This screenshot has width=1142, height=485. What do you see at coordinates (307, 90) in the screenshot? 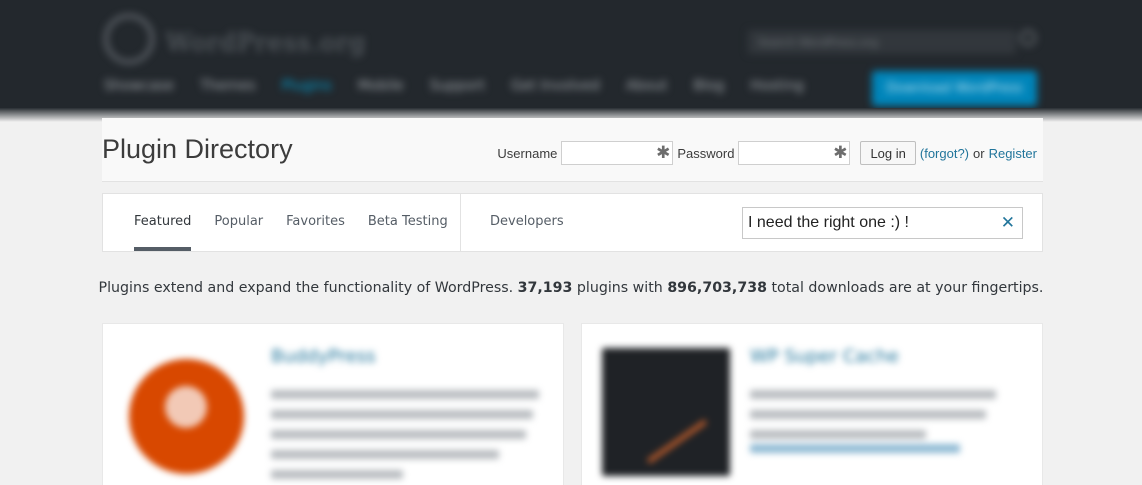
I see `nav-item-plugins: Plugins` at bounding box center [307, 90].